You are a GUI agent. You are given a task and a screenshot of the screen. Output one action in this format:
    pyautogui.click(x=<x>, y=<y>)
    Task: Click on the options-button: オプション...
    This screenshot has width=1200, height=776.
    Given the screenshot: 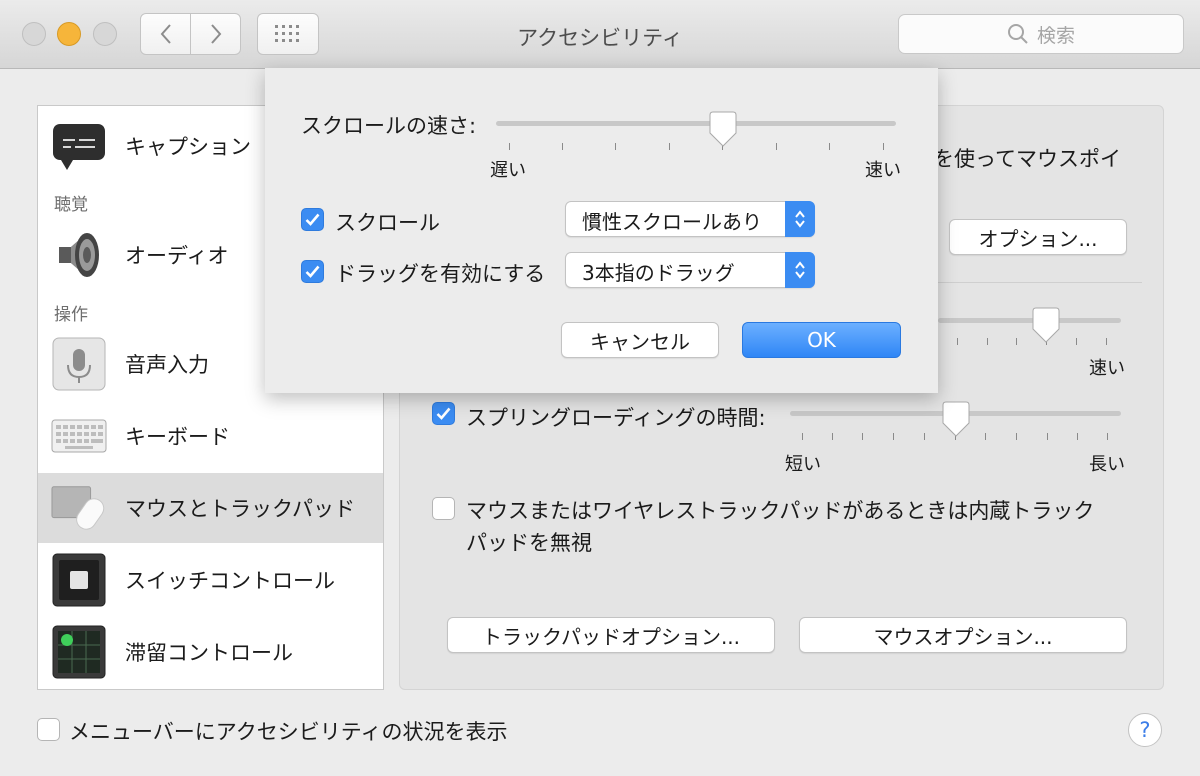 What is the action you would take?
    pyautogui.click(x=1038, y=237)
    